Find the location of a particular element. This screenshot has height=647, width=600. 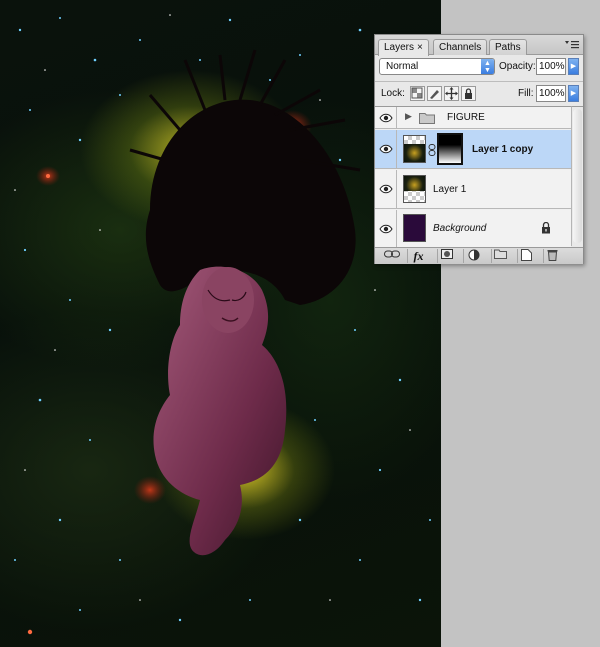

adjustment-icon is located at coordinates (473, 255).